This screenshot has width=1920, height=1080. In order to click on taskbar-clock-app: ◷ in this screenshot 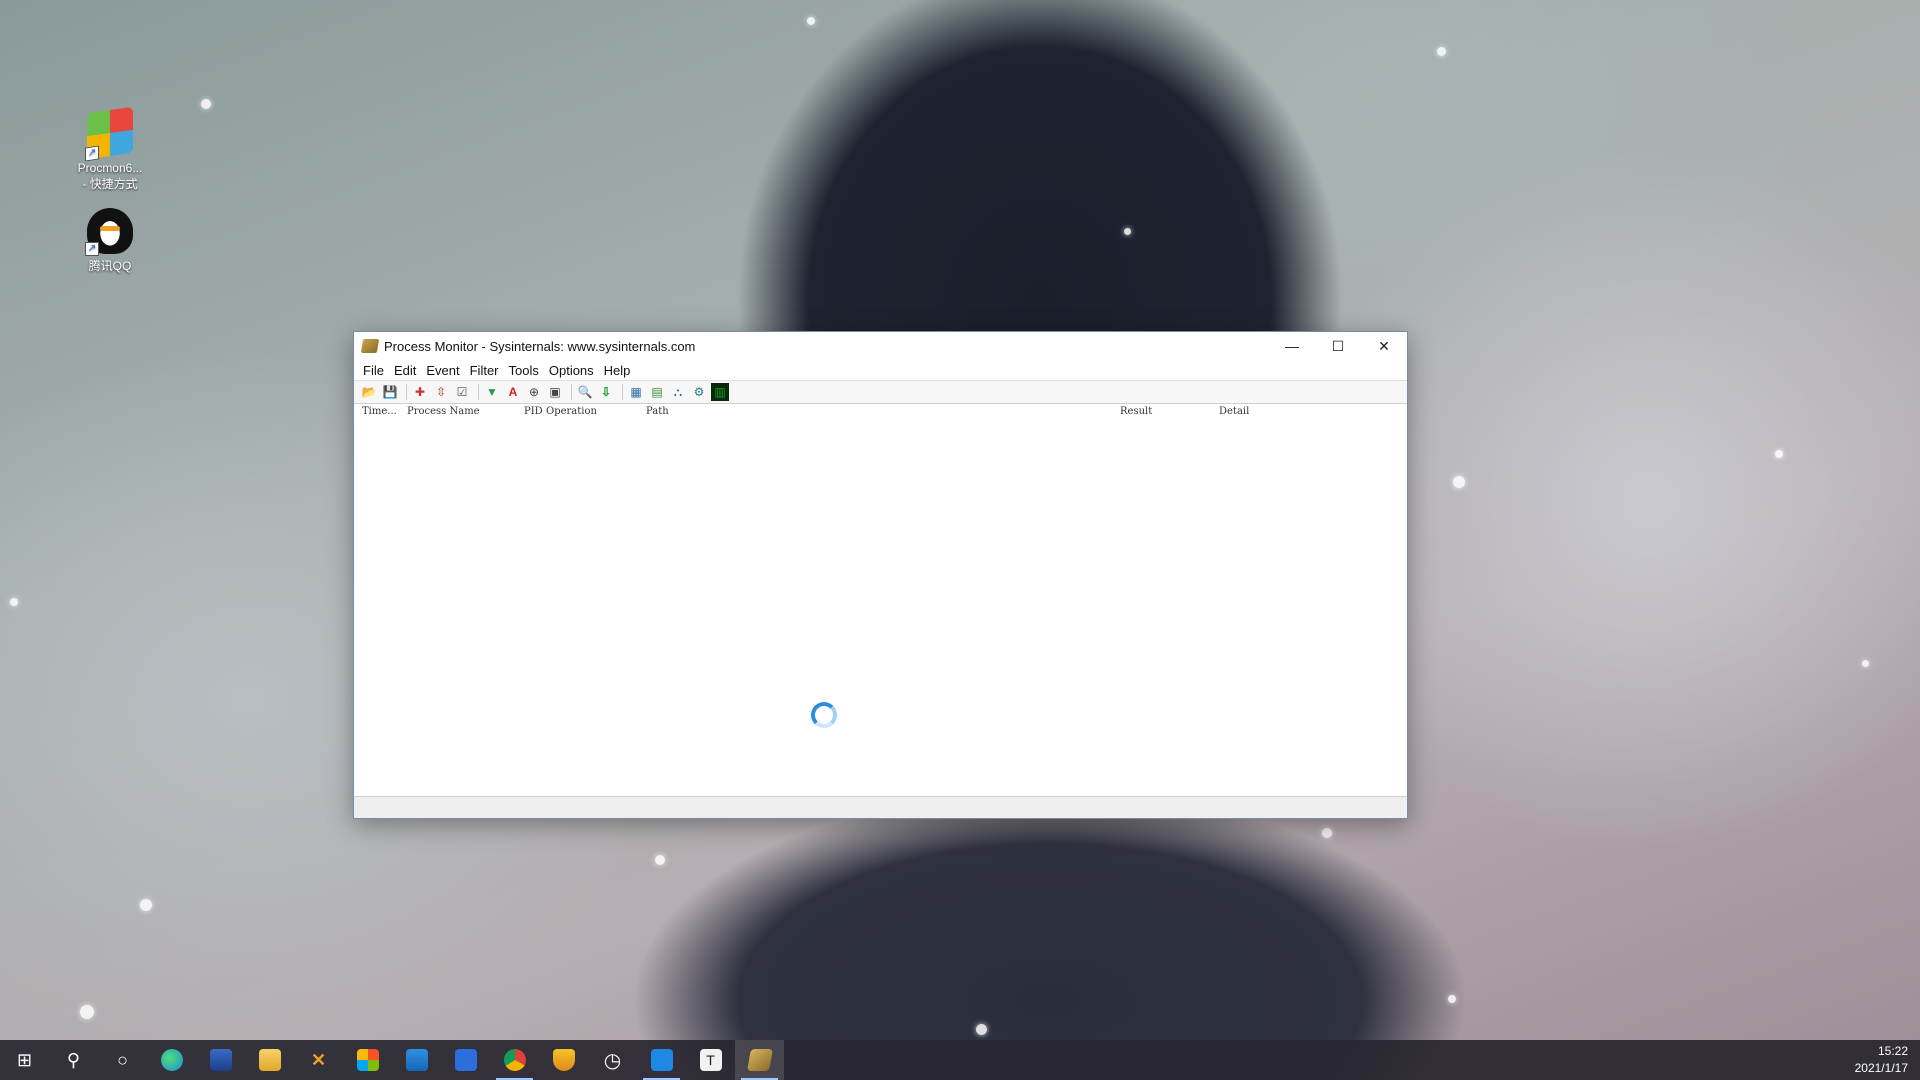, I will do `click(612, 1060)`.